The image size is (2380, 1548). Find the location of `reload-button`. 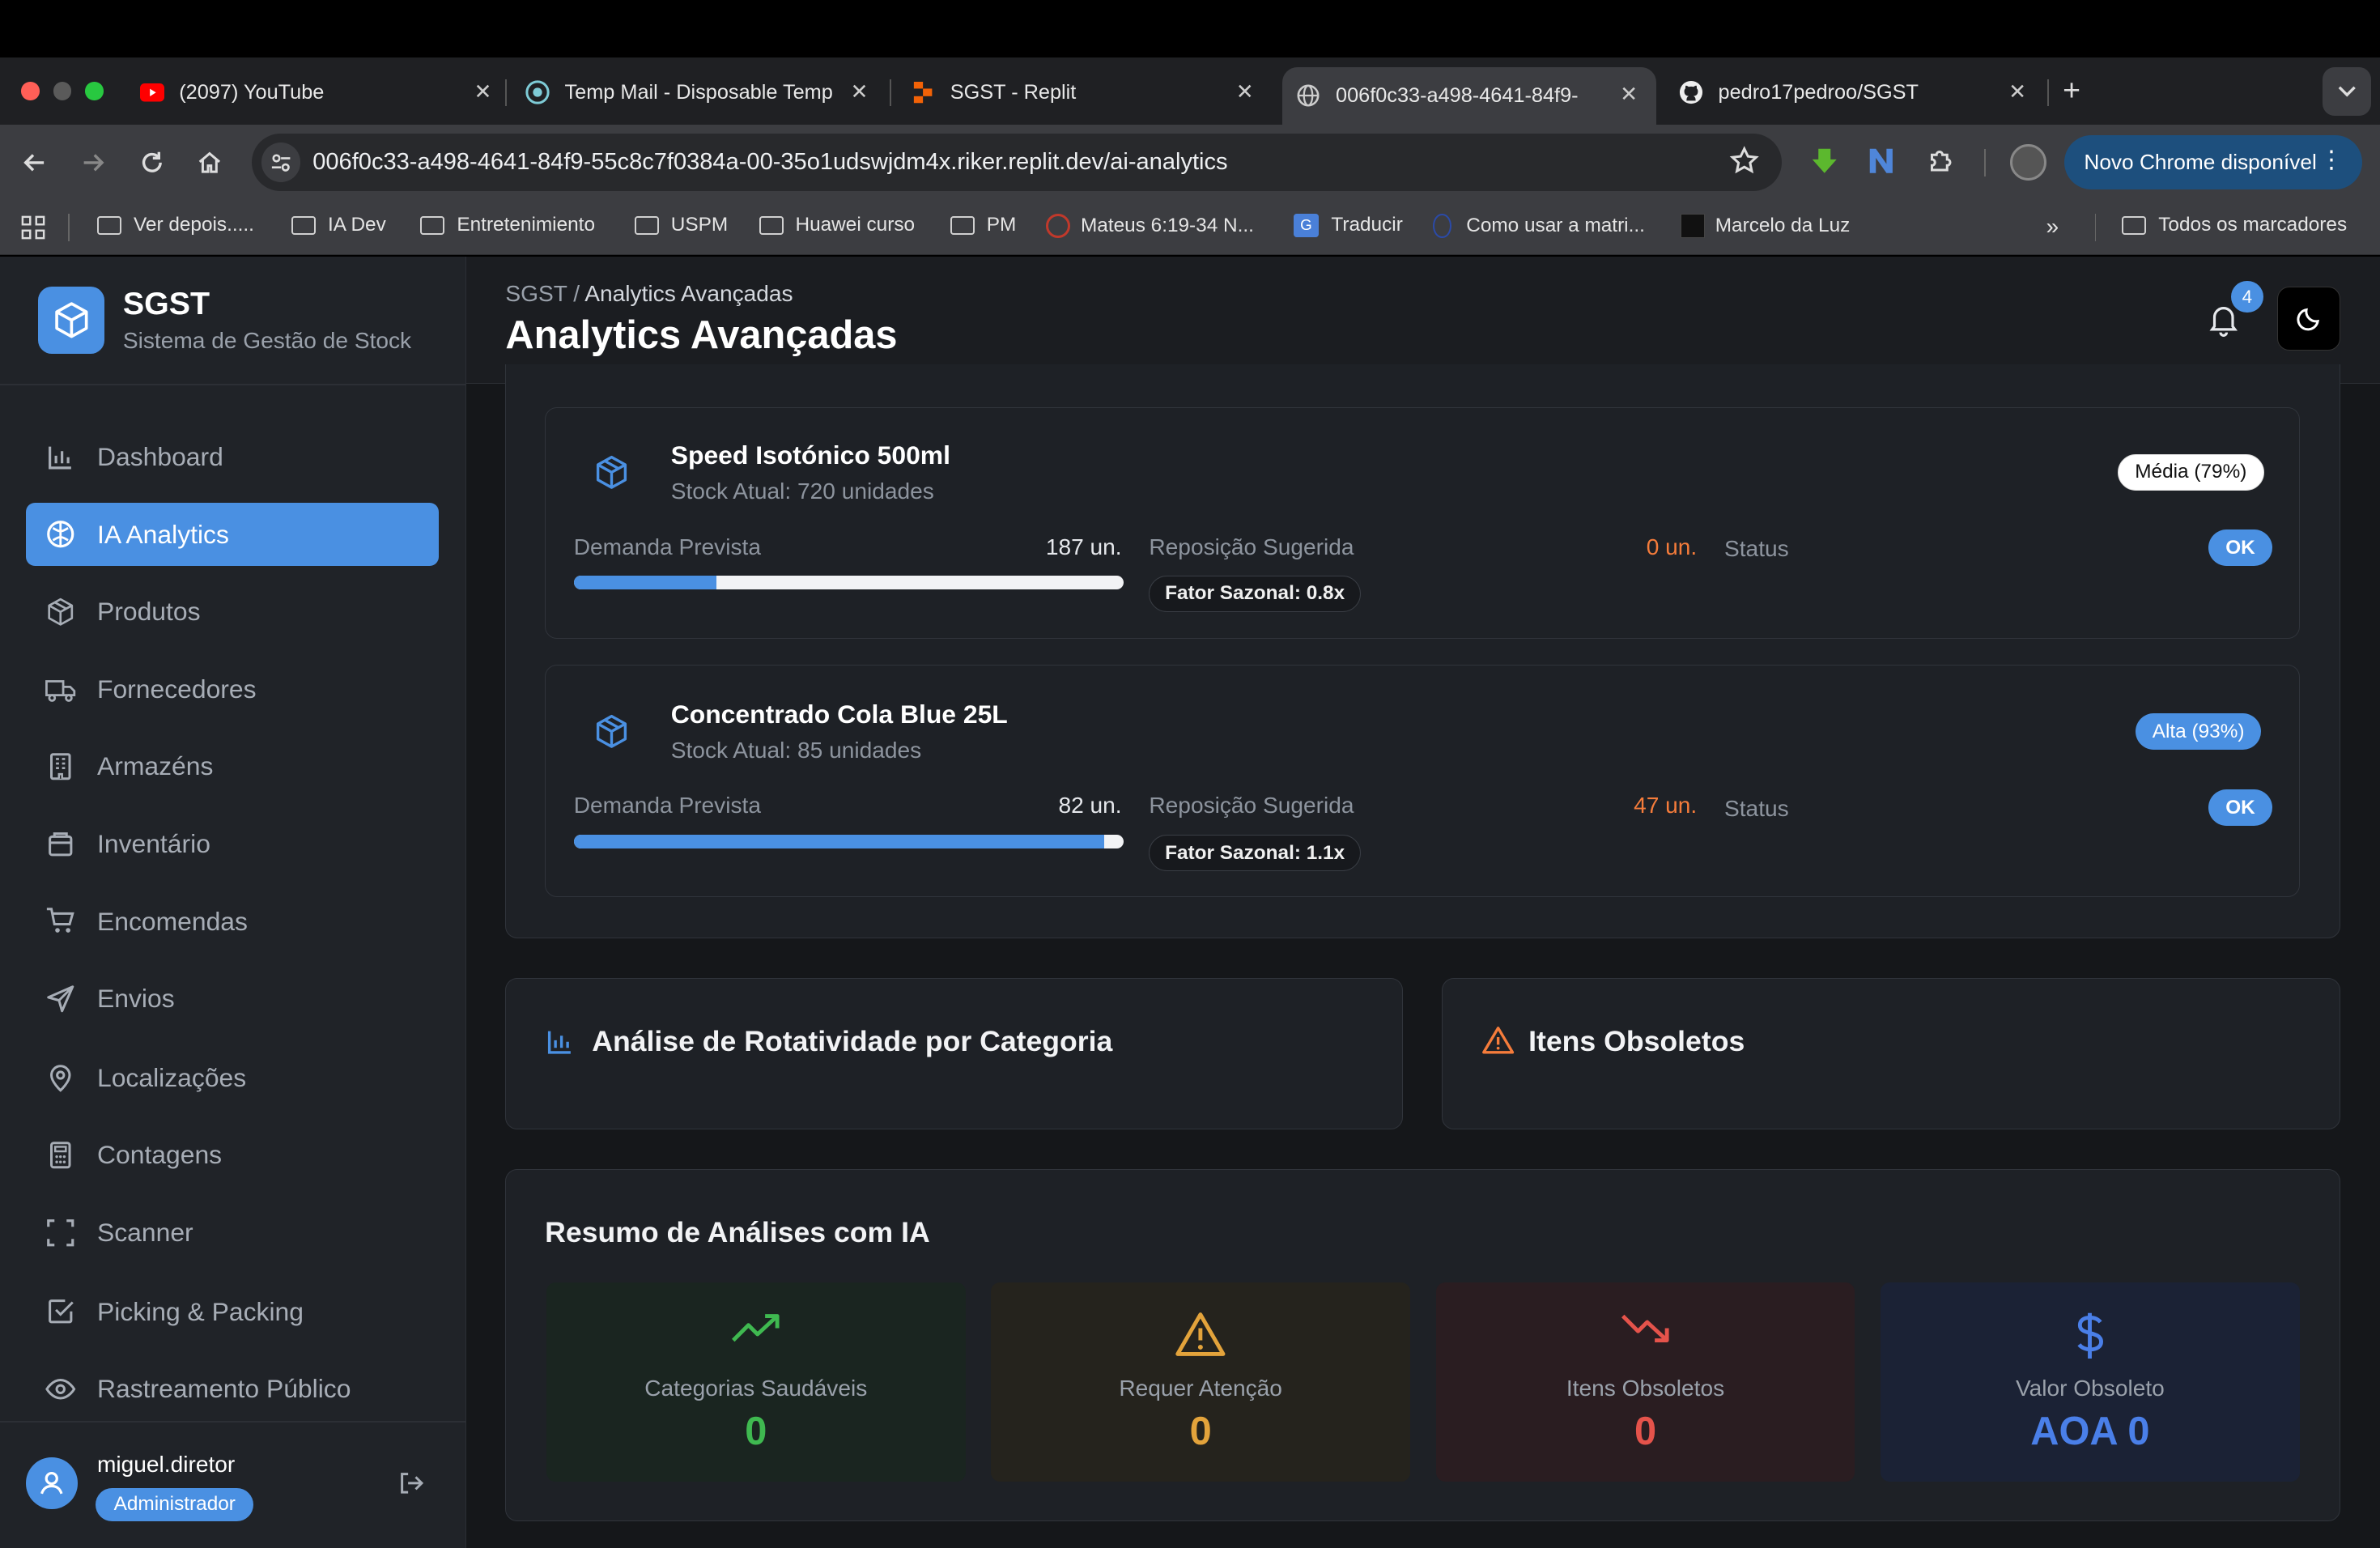

reload-button is located at coordinates (151, 162).